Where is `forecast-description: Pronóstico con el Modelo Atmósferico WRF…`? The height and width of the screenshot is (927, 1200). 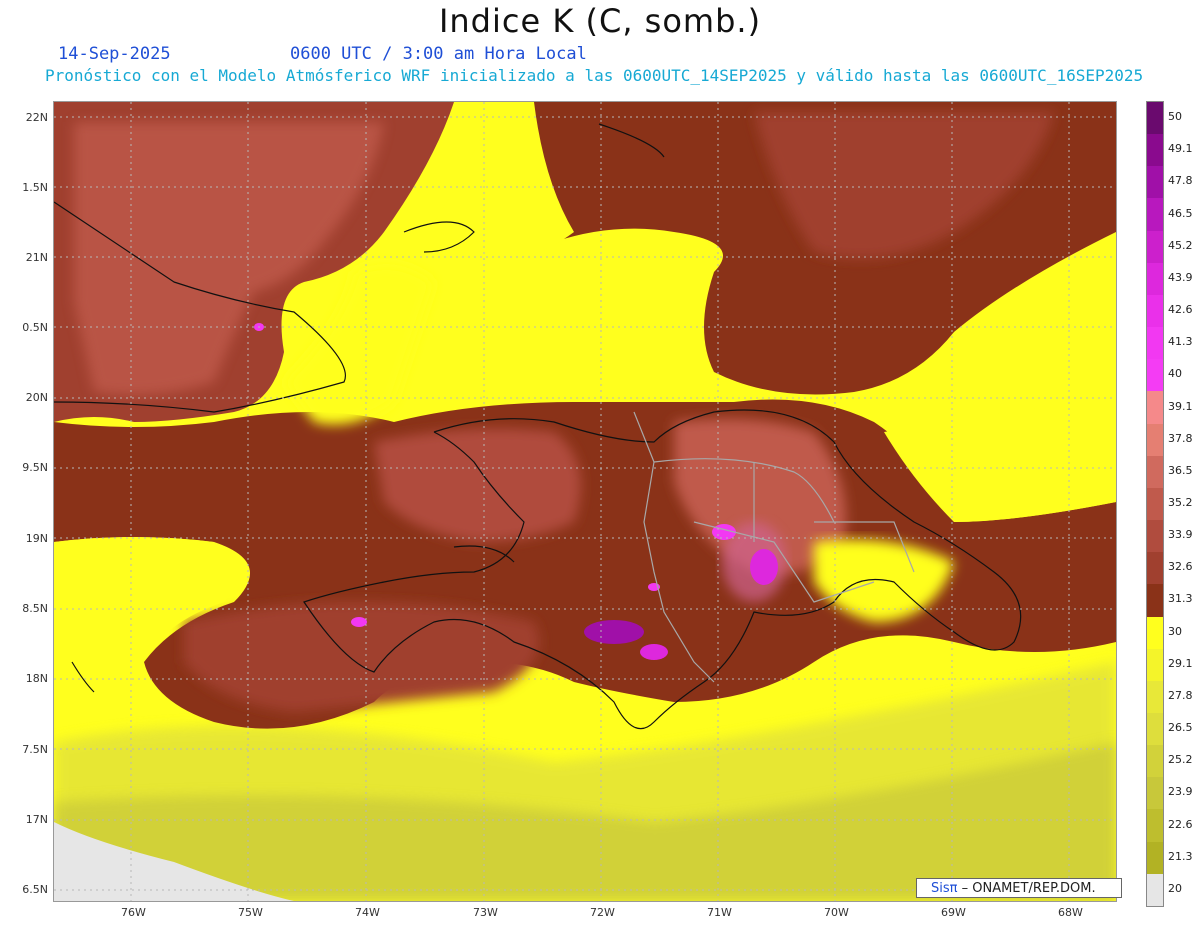 forecast-description: Pronóstico con el Modelo Atmósferico WRF… is located at coordinates (594, 75).